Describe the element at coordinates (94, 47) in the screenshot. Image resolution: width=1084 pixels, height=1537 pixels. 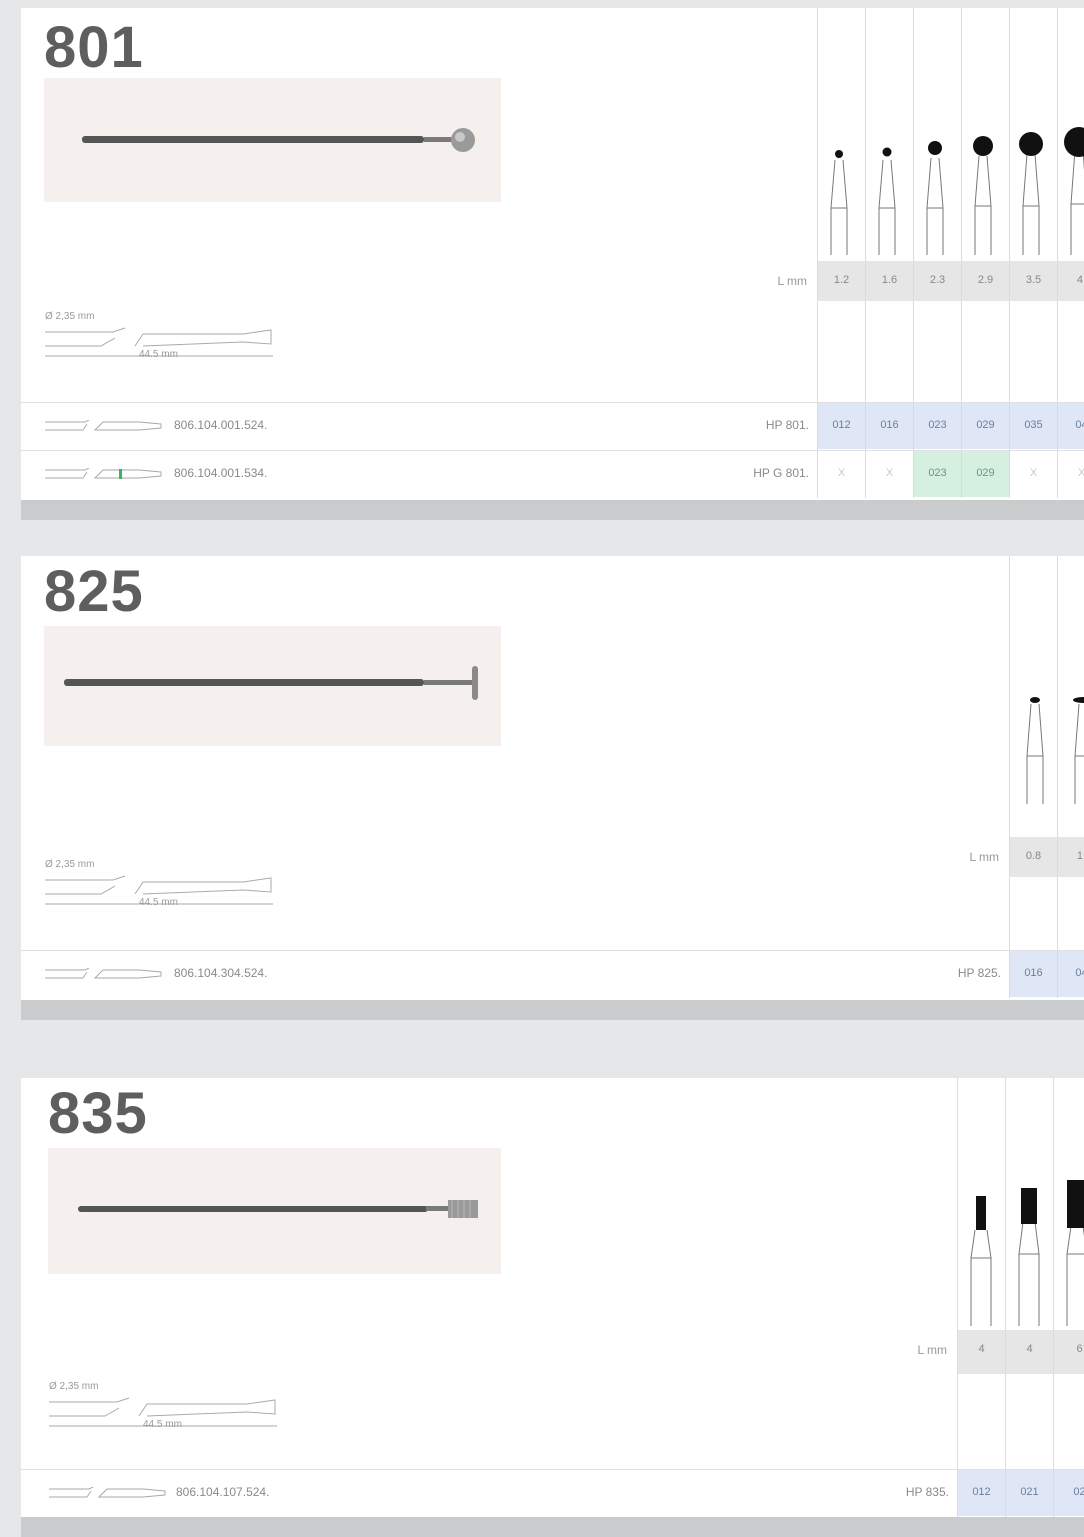
I see `model-number: 801` at that location.